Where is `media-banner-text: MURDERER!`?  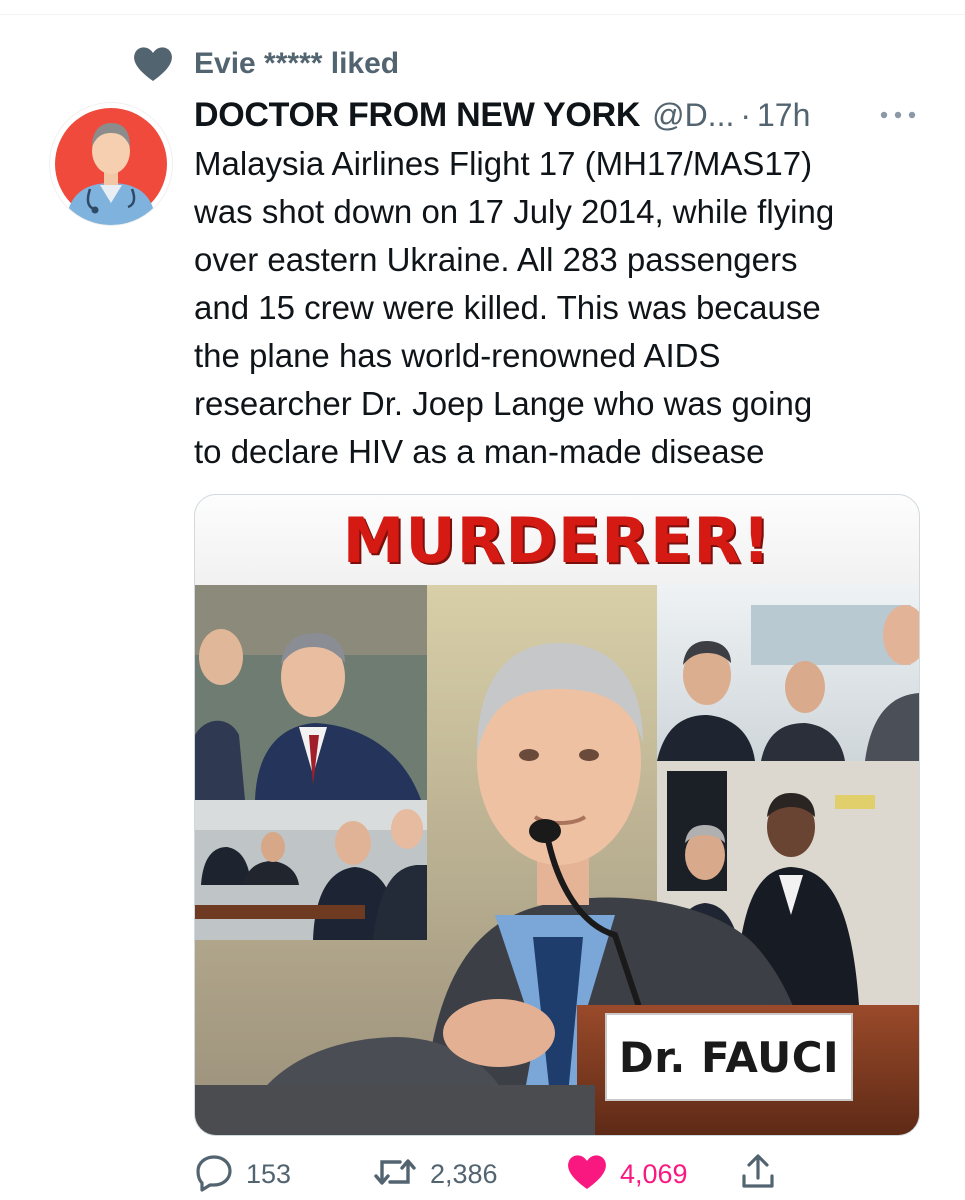 media-banner-text: MURDERER! is located at coordinates (557, 540).